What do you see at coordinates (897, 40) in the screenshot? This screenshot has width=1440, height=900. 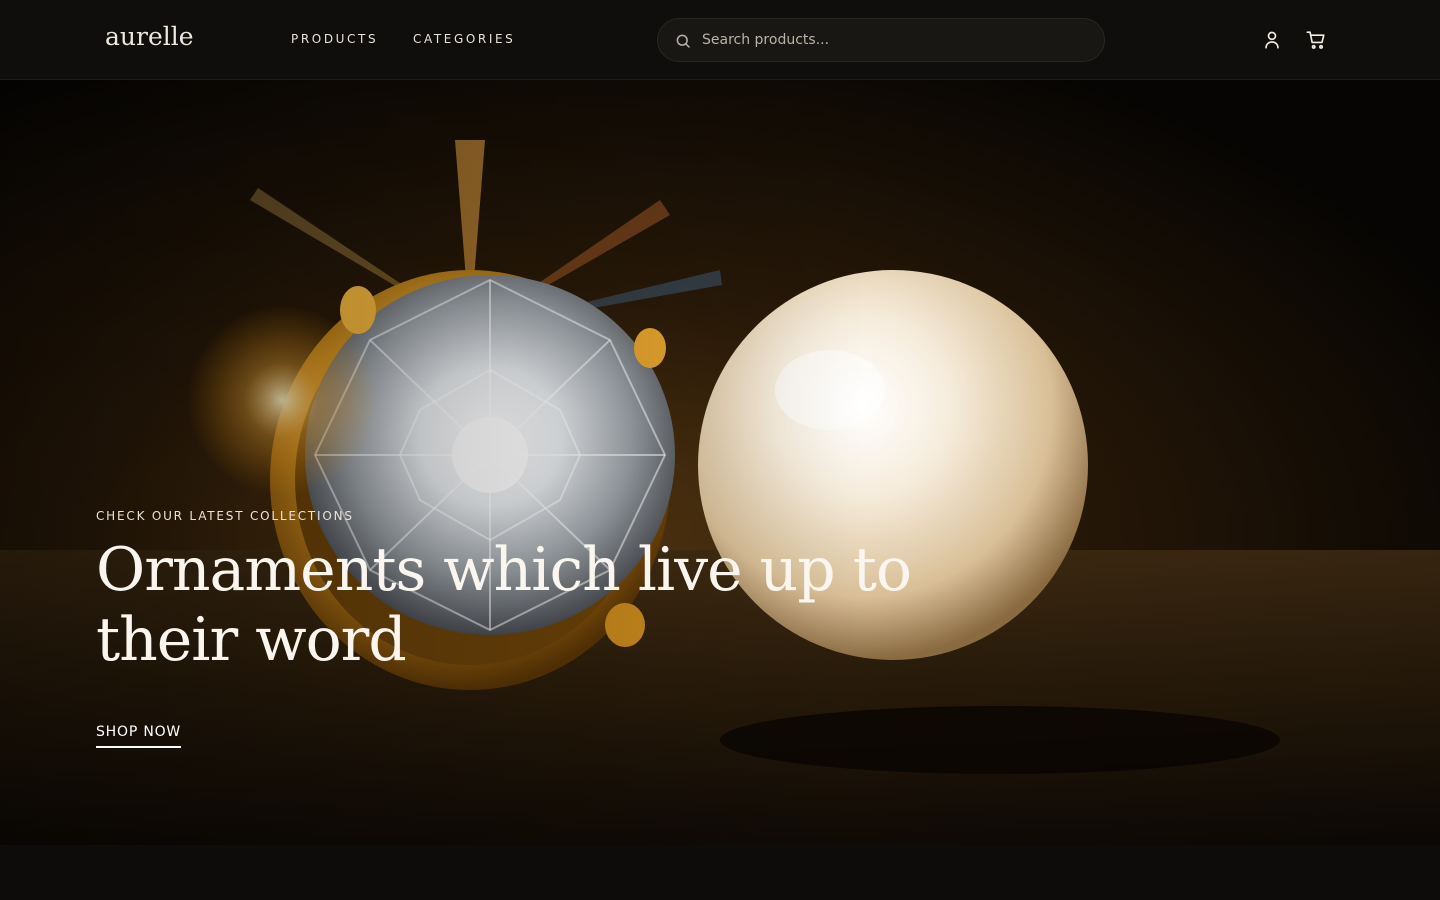 I see `search-input` at bounding box center [897, 40].